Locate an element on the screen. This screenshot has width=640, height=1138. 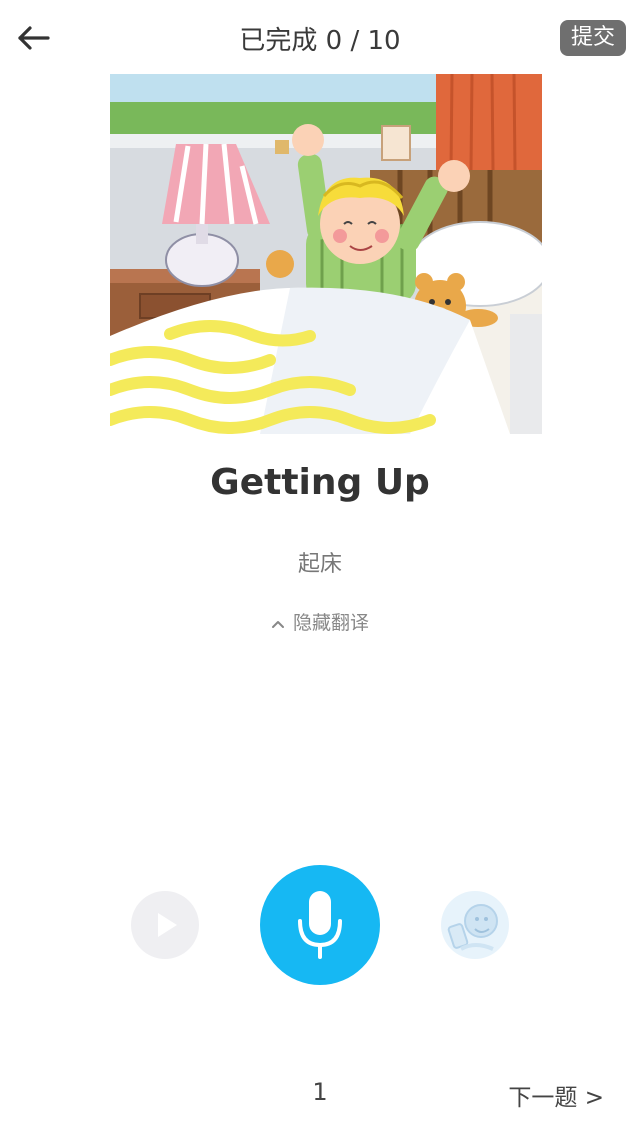
play-icon is located at coordinates (167, 925).